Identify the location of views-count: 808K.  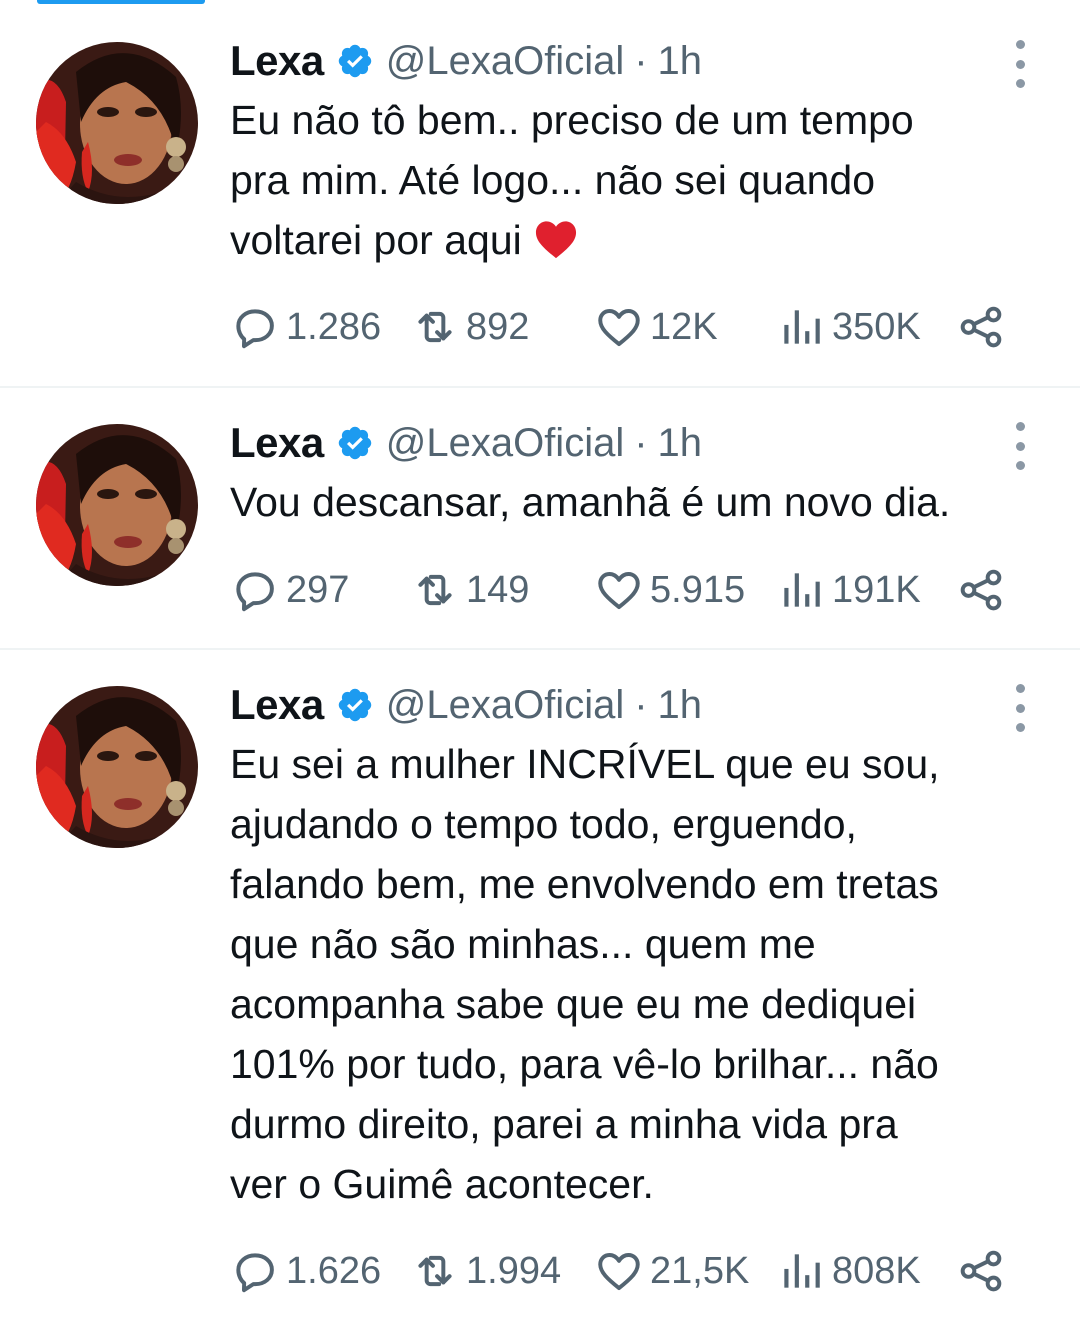
(876, 1270).